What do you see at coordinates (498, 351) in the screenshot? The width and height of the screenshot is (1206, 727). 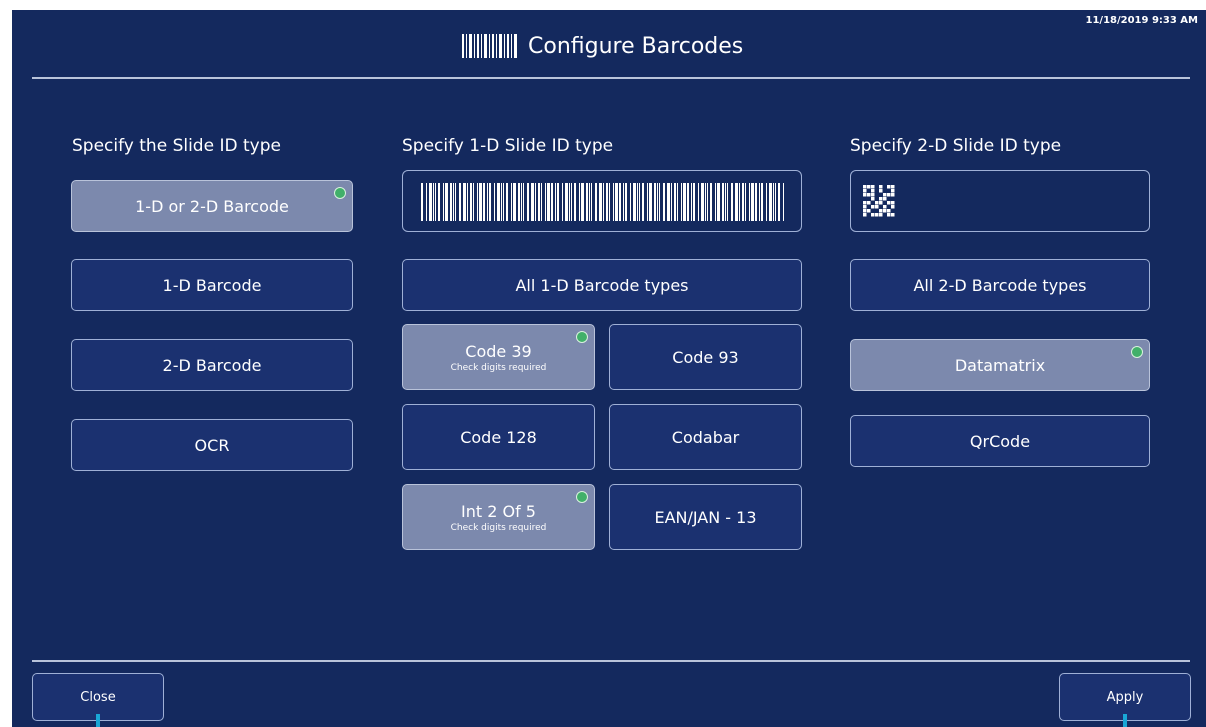 I see `button-label: Code 39` at bounding box center [498, 351].